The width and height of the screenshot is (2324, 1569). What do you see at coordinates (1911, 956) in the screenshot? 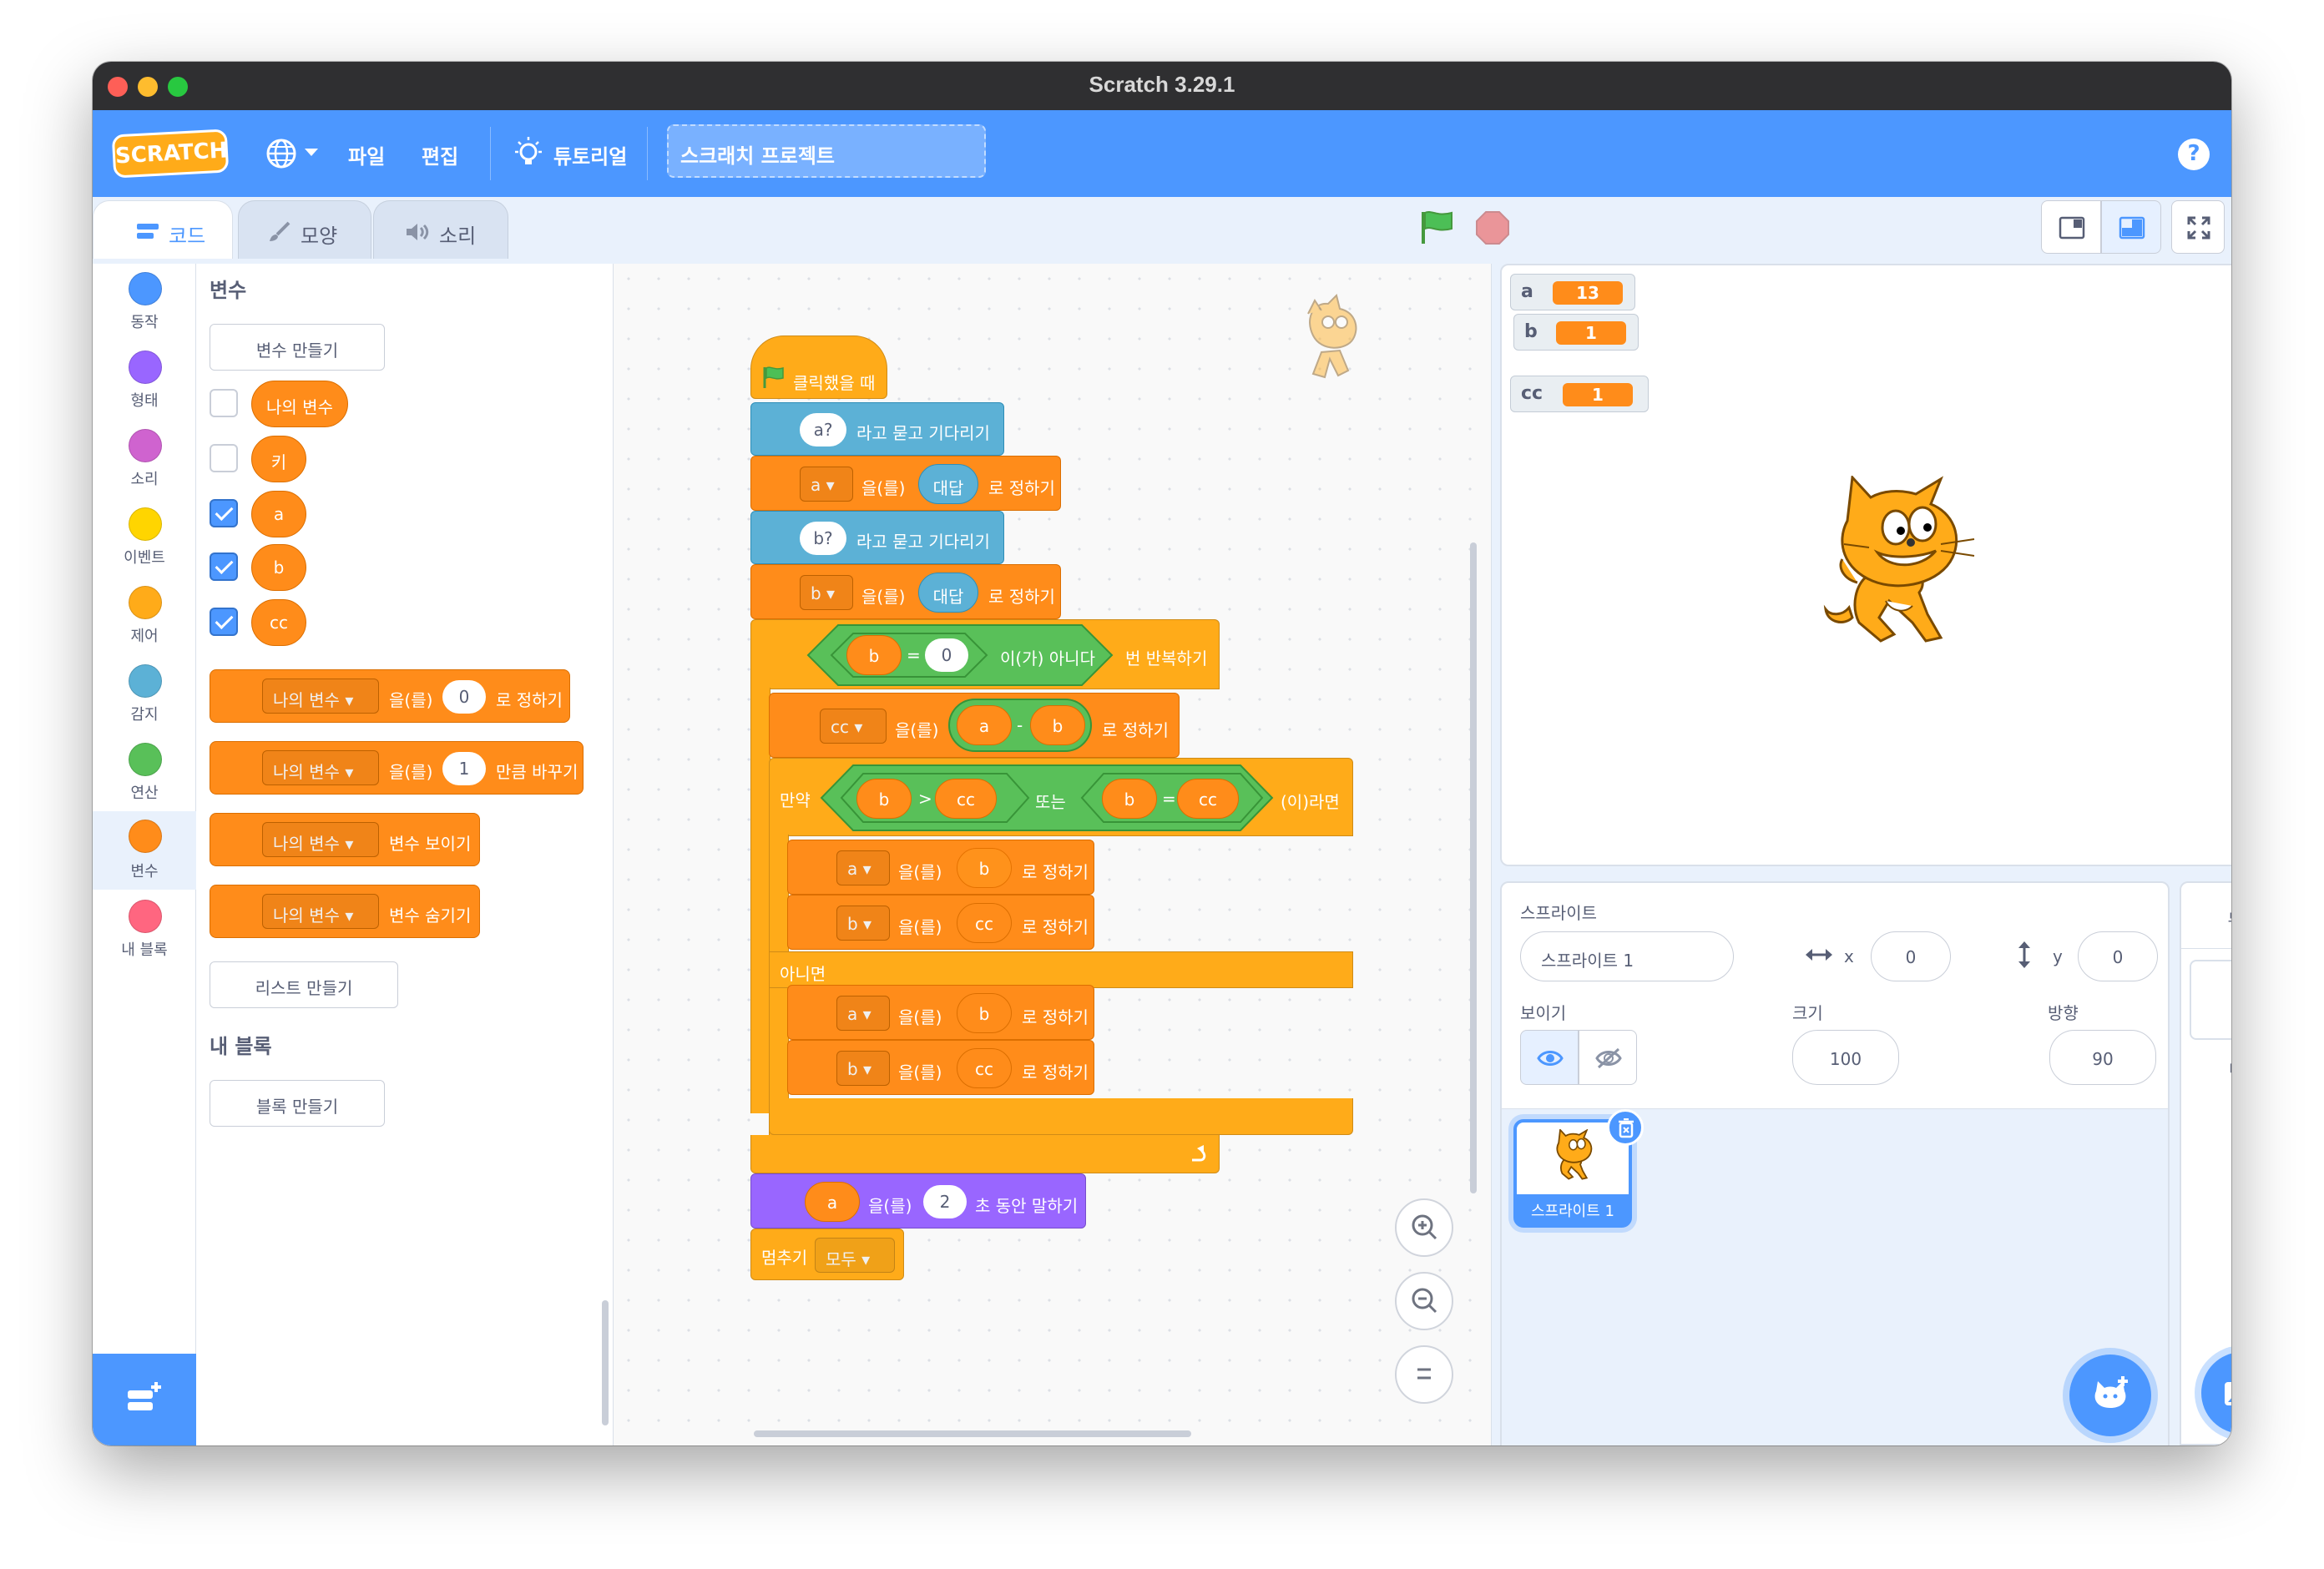
I see `x-position-input: 0` at bounding box center [1911, 956].